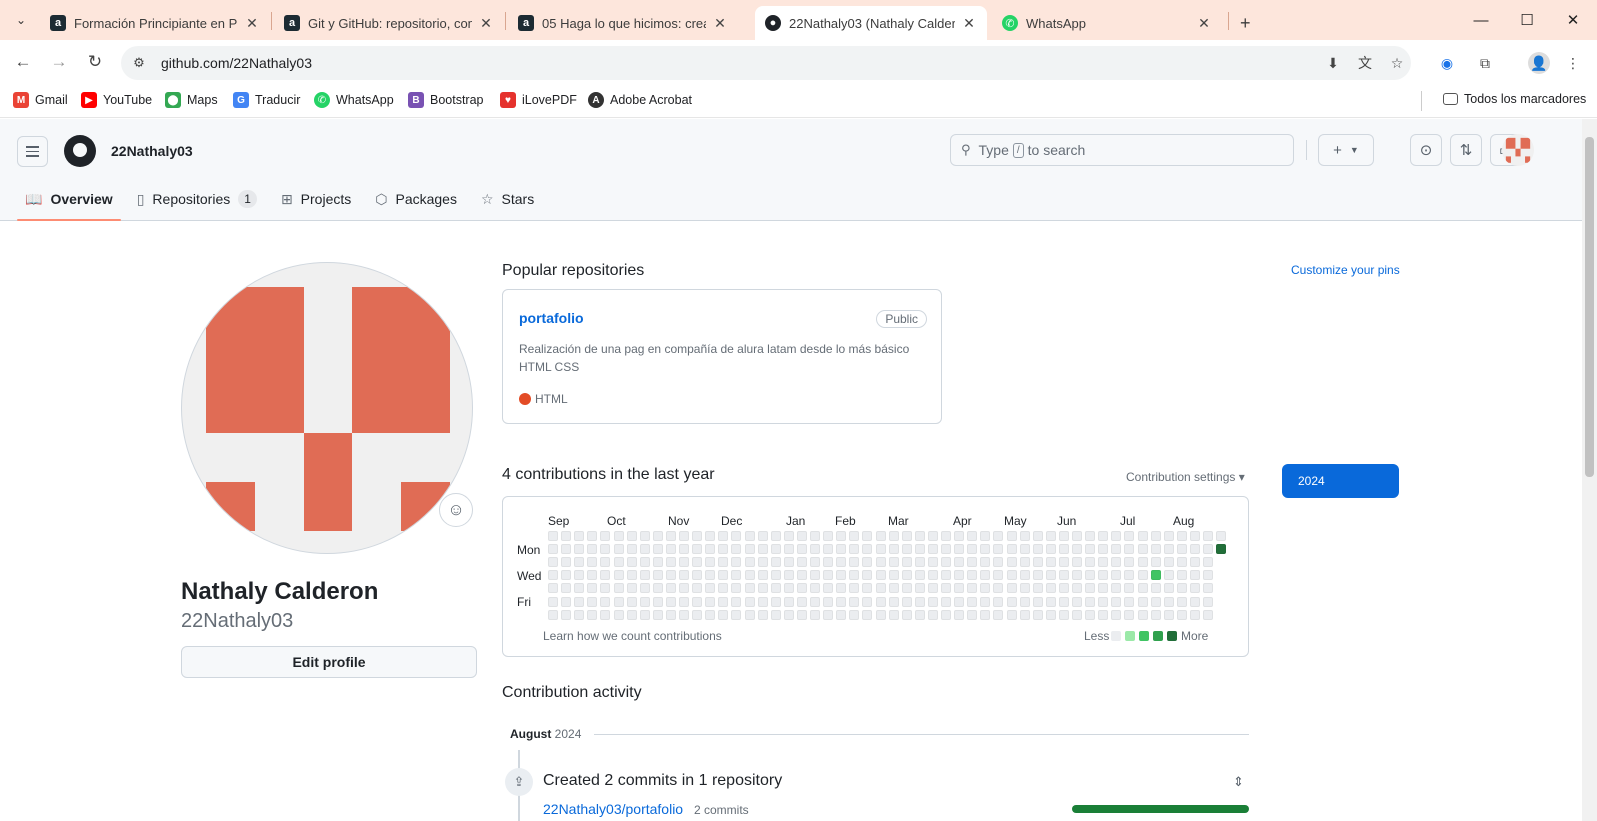 The height and width of the screenshot is (821, 1597). Describe the element at coordinates (1426, 150) in the screenshot. I see `issues-button: ⊙` at that location.